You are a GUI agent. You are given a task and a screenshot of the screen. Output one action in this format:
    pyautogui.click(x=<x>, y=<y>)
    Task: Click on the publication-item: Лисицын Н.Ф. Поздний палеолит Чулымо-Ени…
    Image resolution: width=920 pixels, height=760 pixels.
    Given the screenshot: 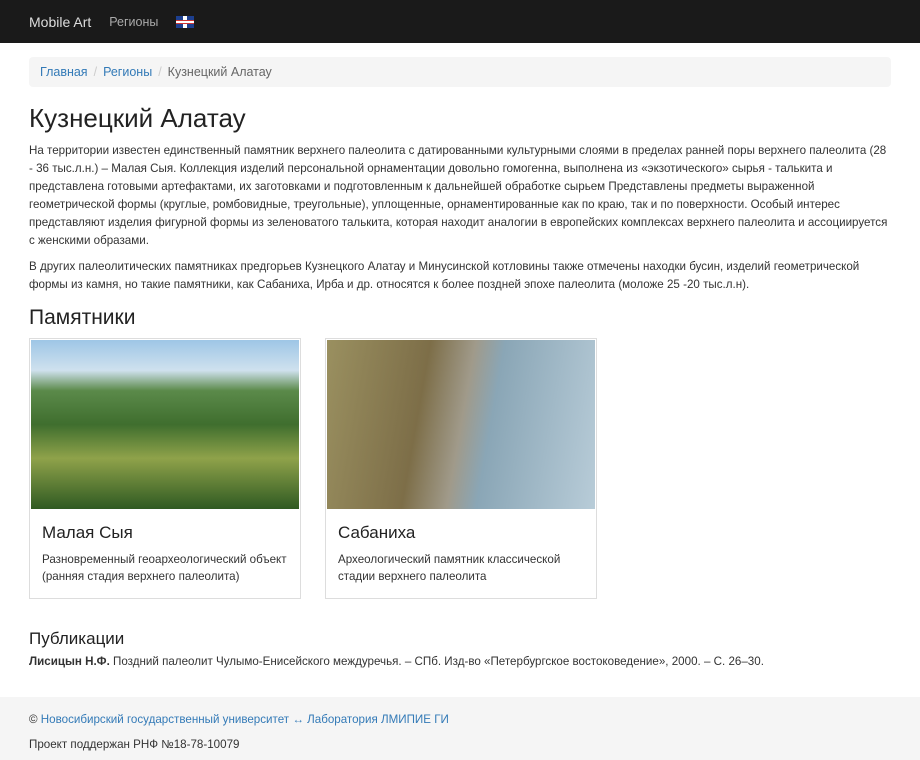 What is the action you would take?
    pyautogui.click(x=460, y=661)
    